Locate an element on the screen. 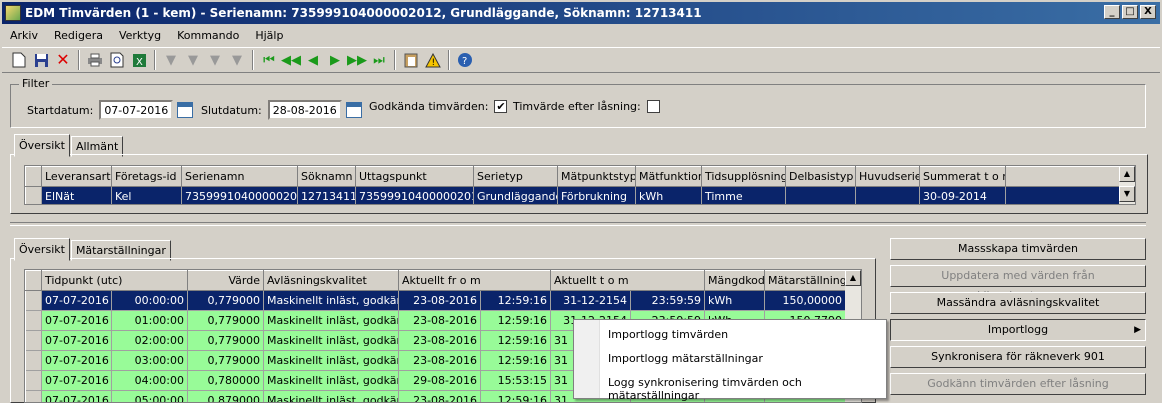  menu-hjalp: Hjälp is located at coordinates (269, 35).